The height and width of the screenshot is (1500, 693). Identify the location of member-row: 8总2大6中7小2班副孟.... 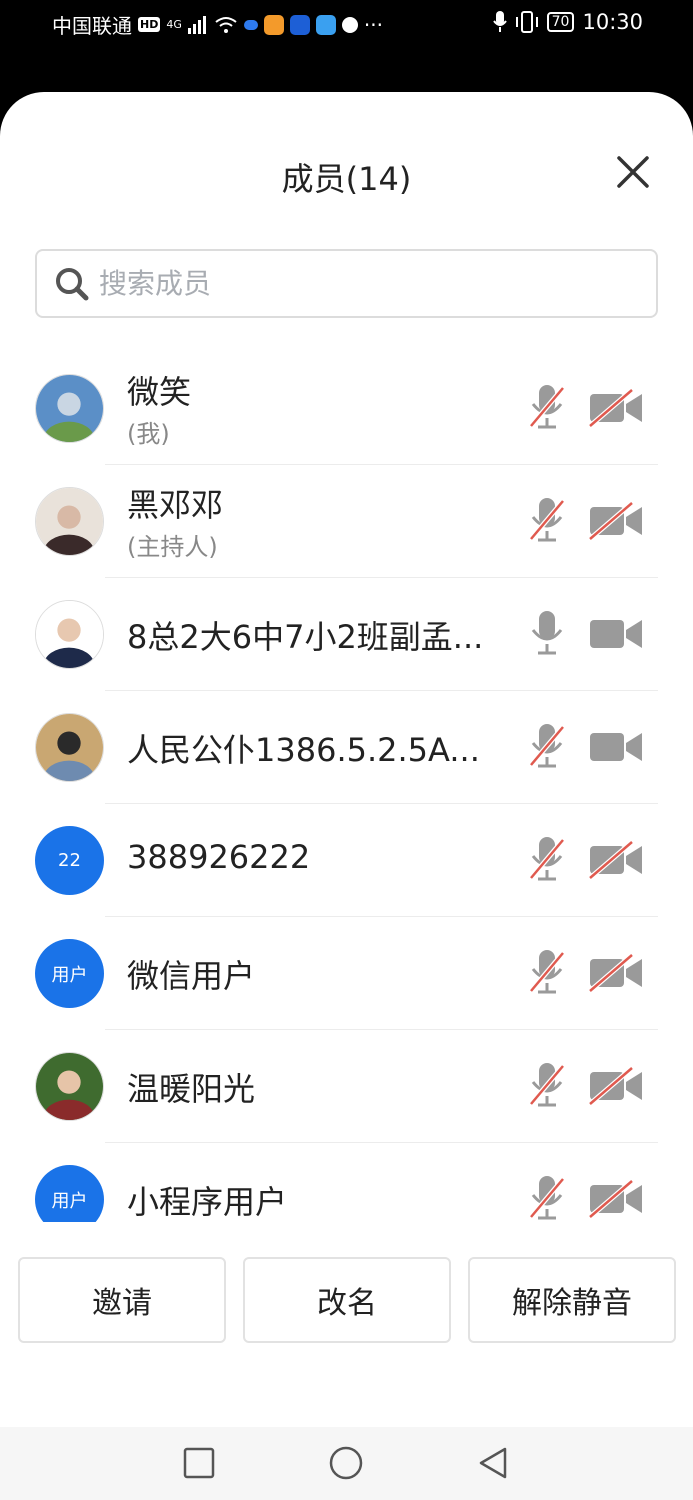
(346, 634).